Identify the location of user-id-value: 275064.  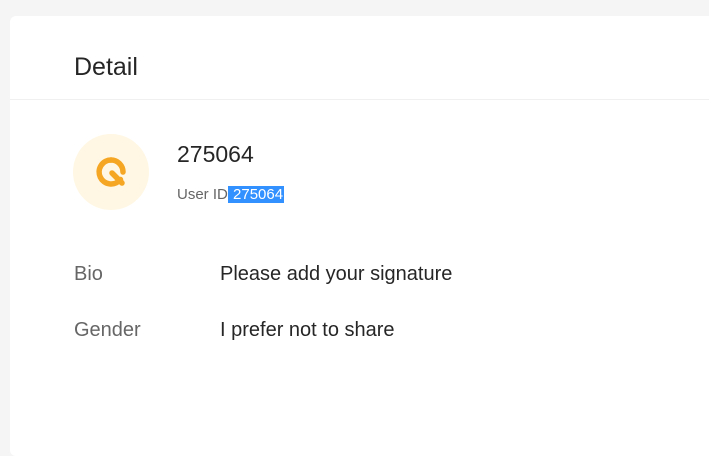
(256, 194).